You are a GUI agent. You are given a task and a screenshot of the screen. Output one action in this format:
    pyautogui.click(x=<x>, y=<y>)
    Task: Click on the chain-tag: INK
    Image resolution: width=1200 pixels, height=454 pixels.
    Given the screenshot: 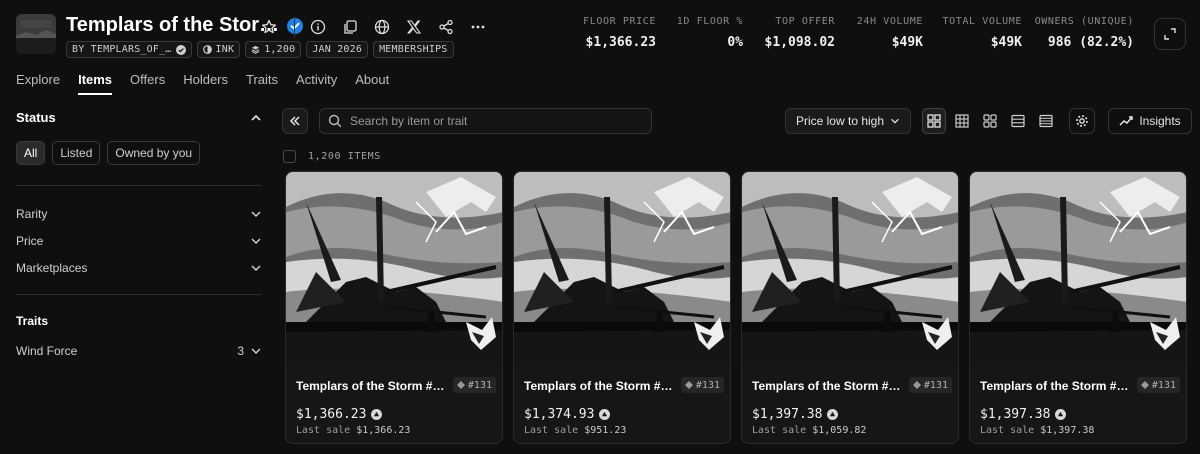 What is the action you would take?
    pyautogui.click(x=218, y=49)
    